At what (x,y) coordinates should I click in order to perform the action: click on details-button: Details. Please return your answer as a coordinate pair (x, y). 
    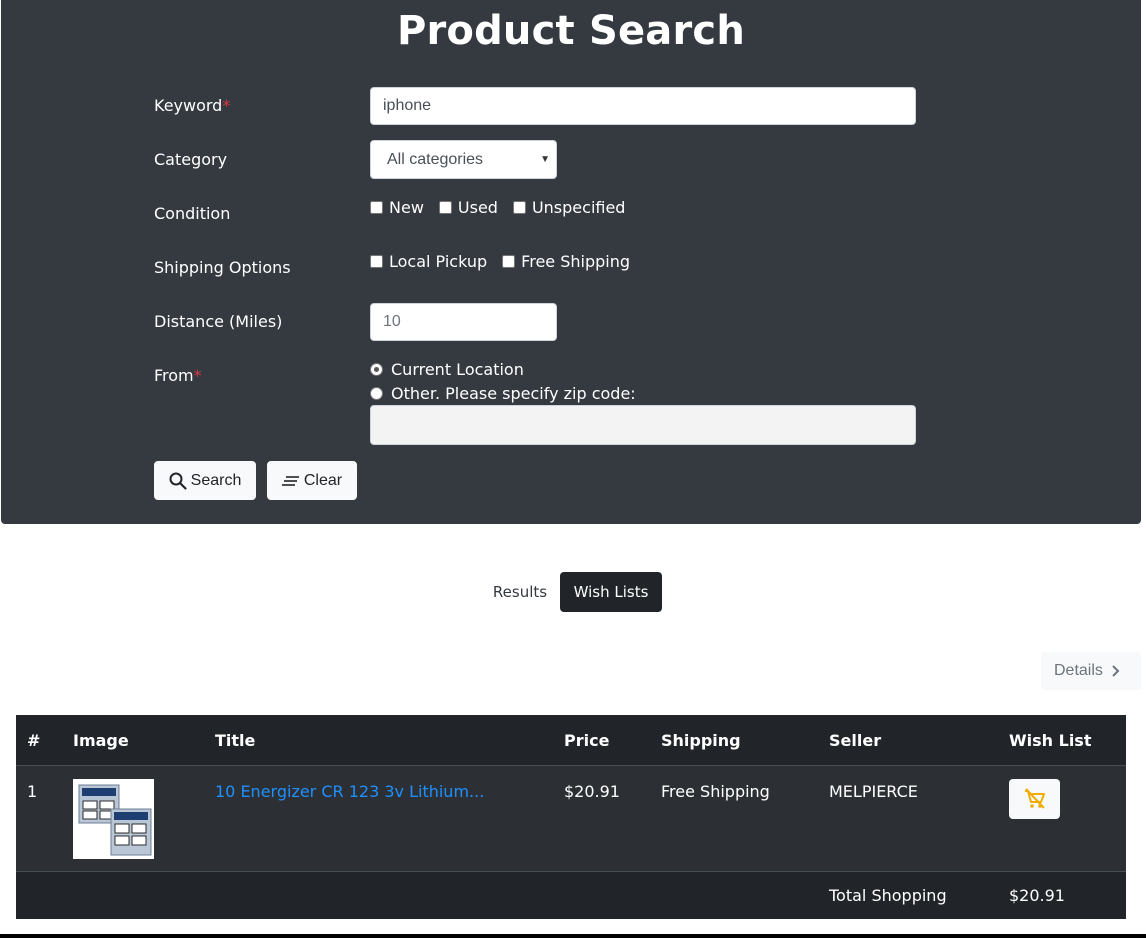
    Looking at the image, I should click on (1091, 671).